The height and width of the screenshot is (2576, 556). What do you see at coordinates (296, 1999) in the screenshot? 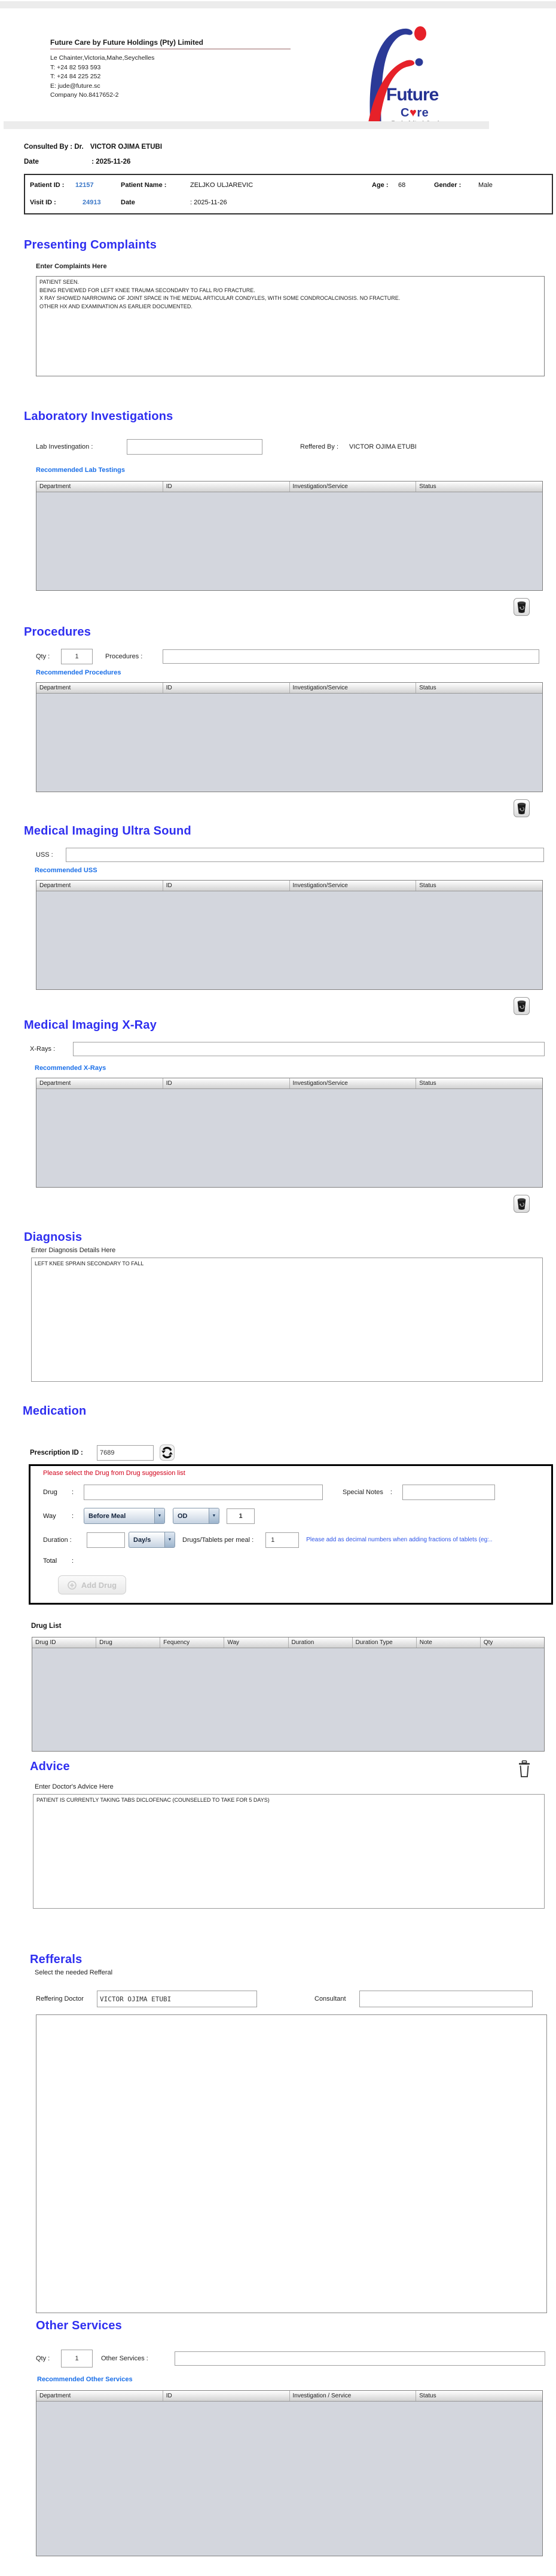
I see `referral-inputs-row: Reffering Doctor Consultant` at bounding box center [296, 1999].